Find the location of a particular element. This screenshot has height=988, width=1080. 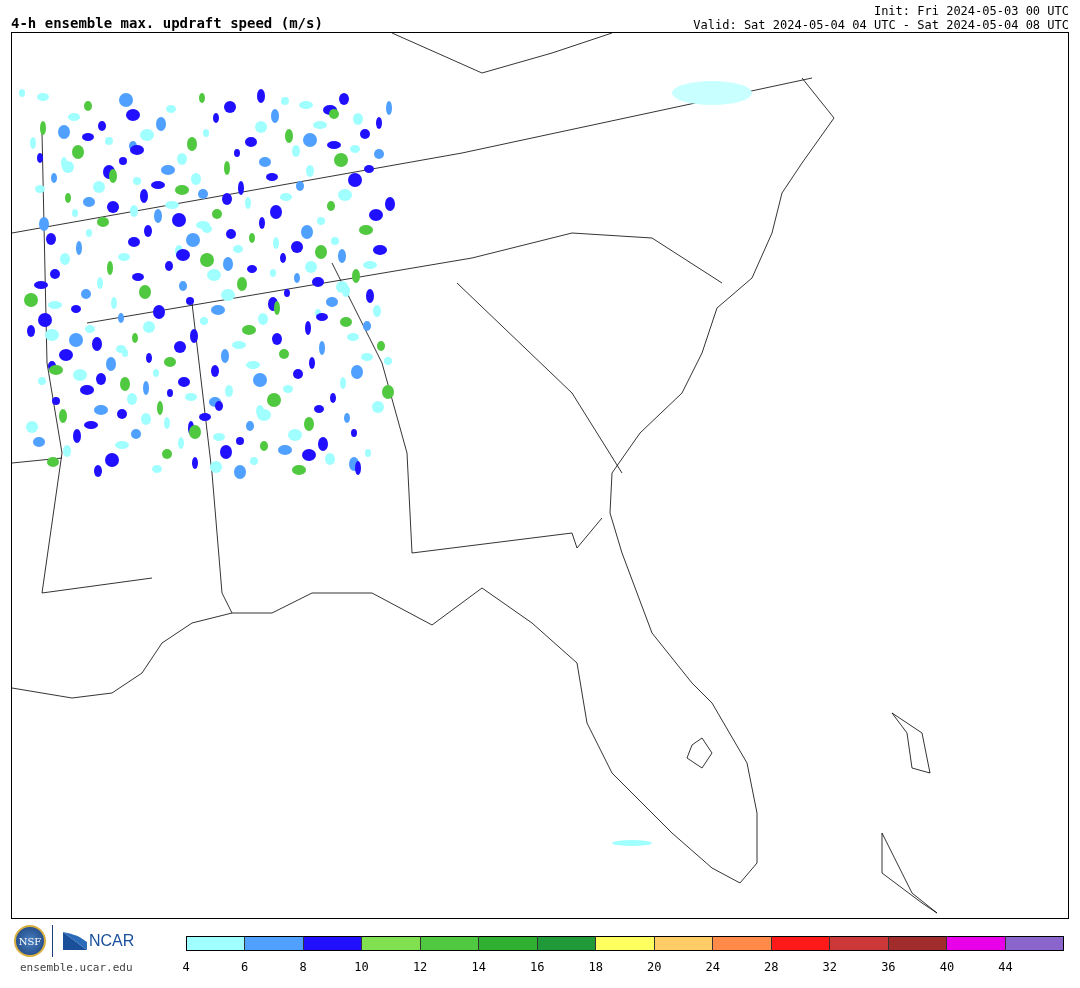

chart-title: 4-h ensemble max. updraft speed (m/s) is located at coordinates (167, 23).